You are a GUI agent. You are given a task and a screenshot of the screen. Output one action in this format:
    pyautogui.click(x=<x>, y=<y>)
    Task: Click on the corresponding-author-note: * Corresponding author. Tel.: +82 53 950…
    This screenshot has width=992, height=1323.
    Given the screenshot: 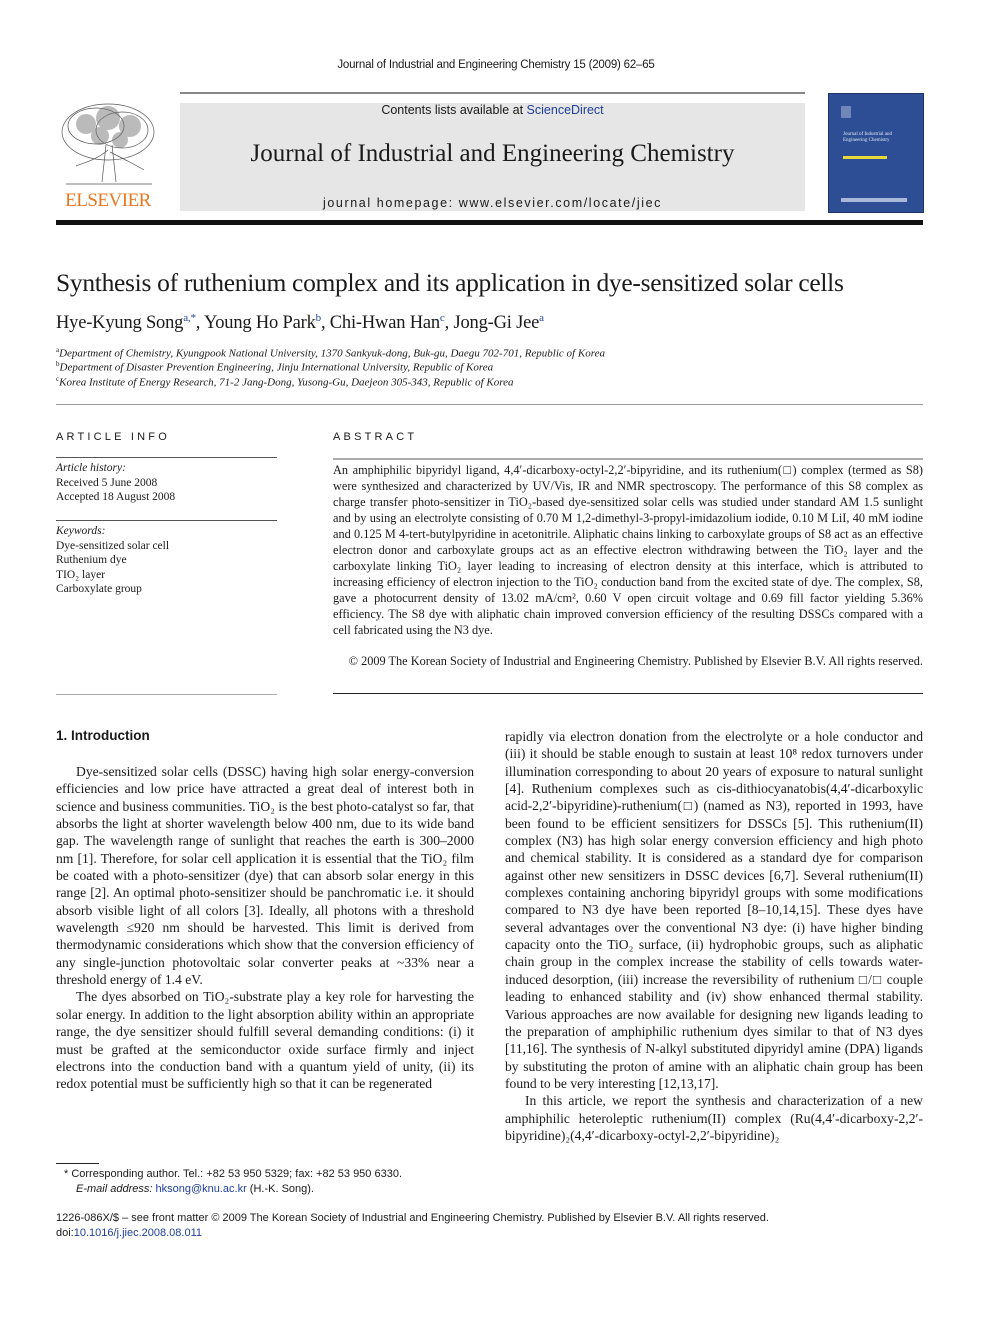 What is the action you would take?
    pyautogui.click(x=233, y=1174)
    